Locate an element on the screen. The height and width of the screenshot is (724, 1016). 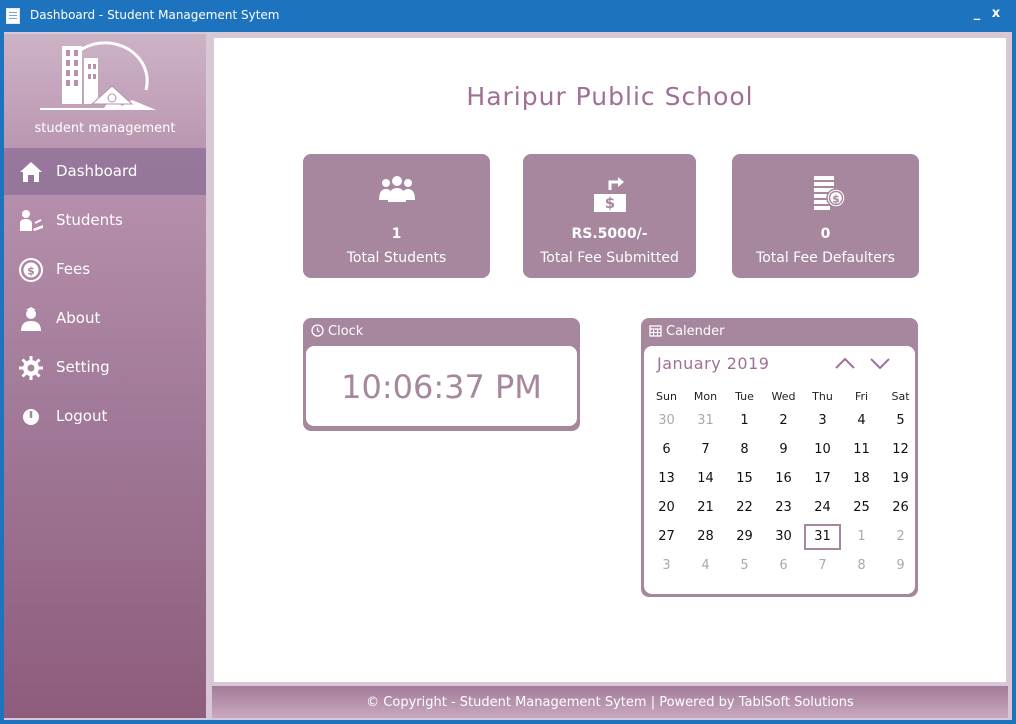
sidebar-item-label: Students is located at coordinates (89, 220).